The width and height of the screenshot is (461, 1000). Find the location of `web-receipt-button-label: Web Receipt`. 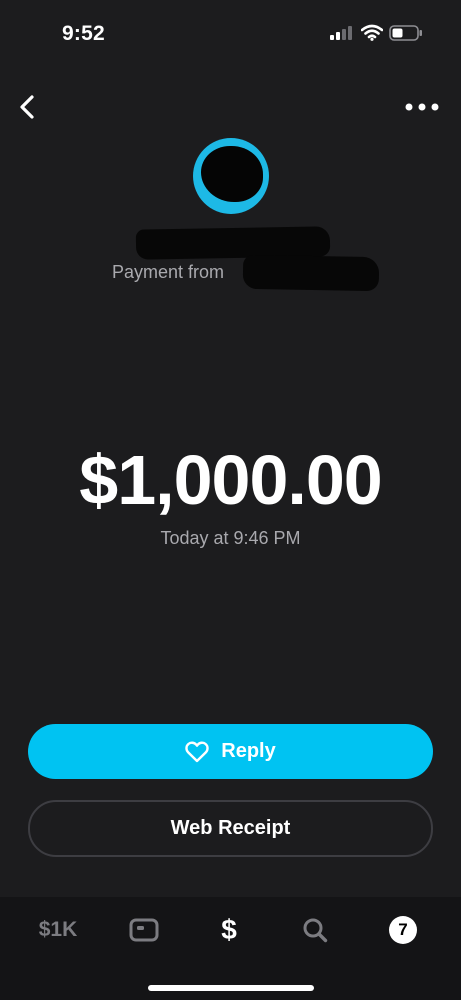

web-receipt-button-label: Web Receipt is located at coordinates (230, 828).